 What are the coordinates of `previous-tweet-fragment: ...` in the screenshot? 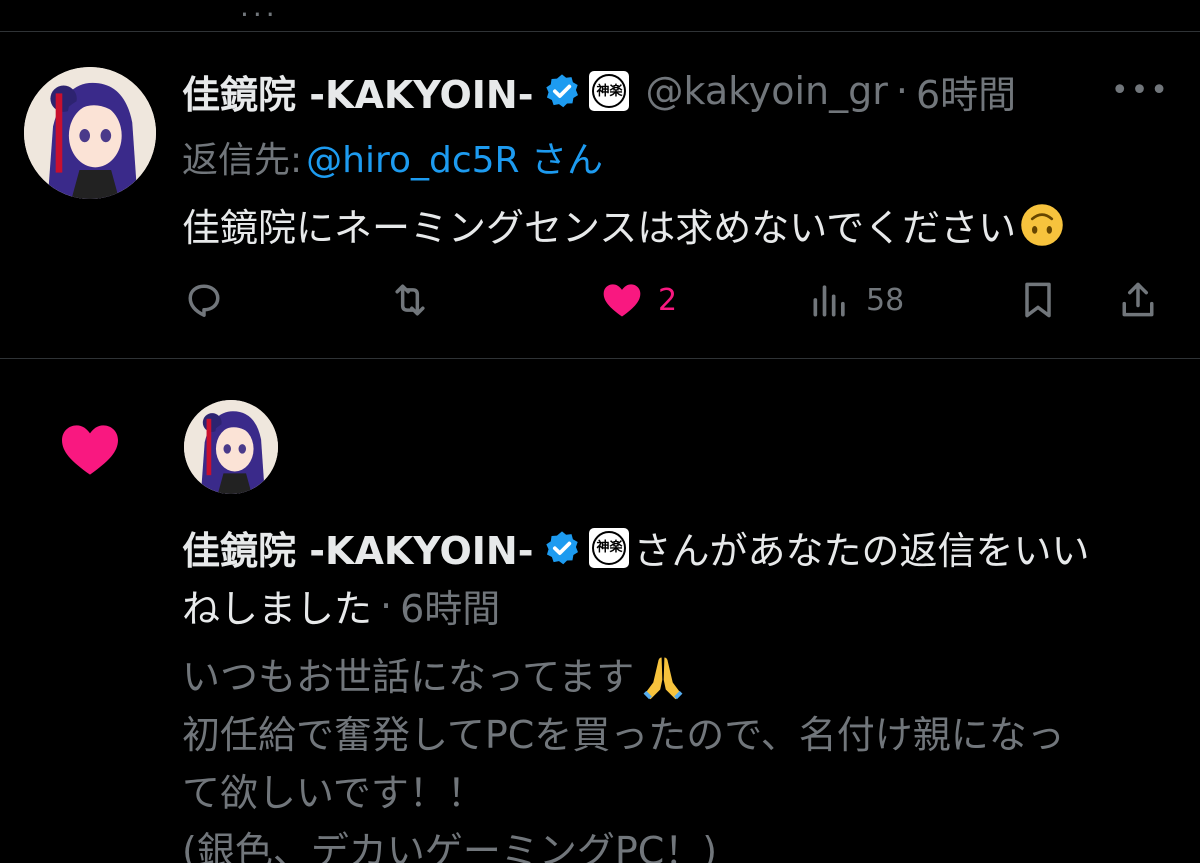 It's located at (600, 16).